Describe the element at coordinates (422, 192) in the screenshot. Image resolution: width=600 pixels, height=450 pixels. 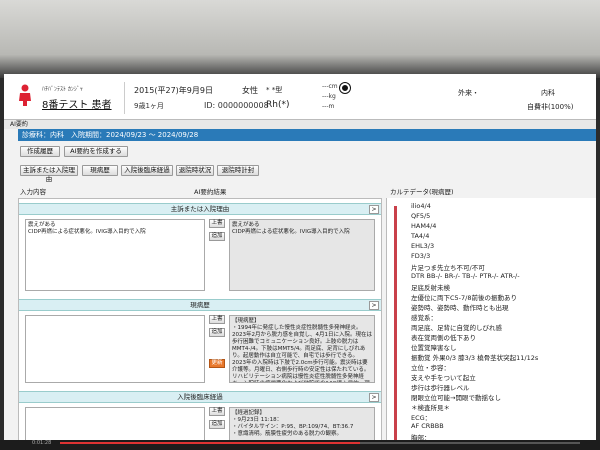
I see `karte-pane-label: カルテデータ(現病歴)` at that location.